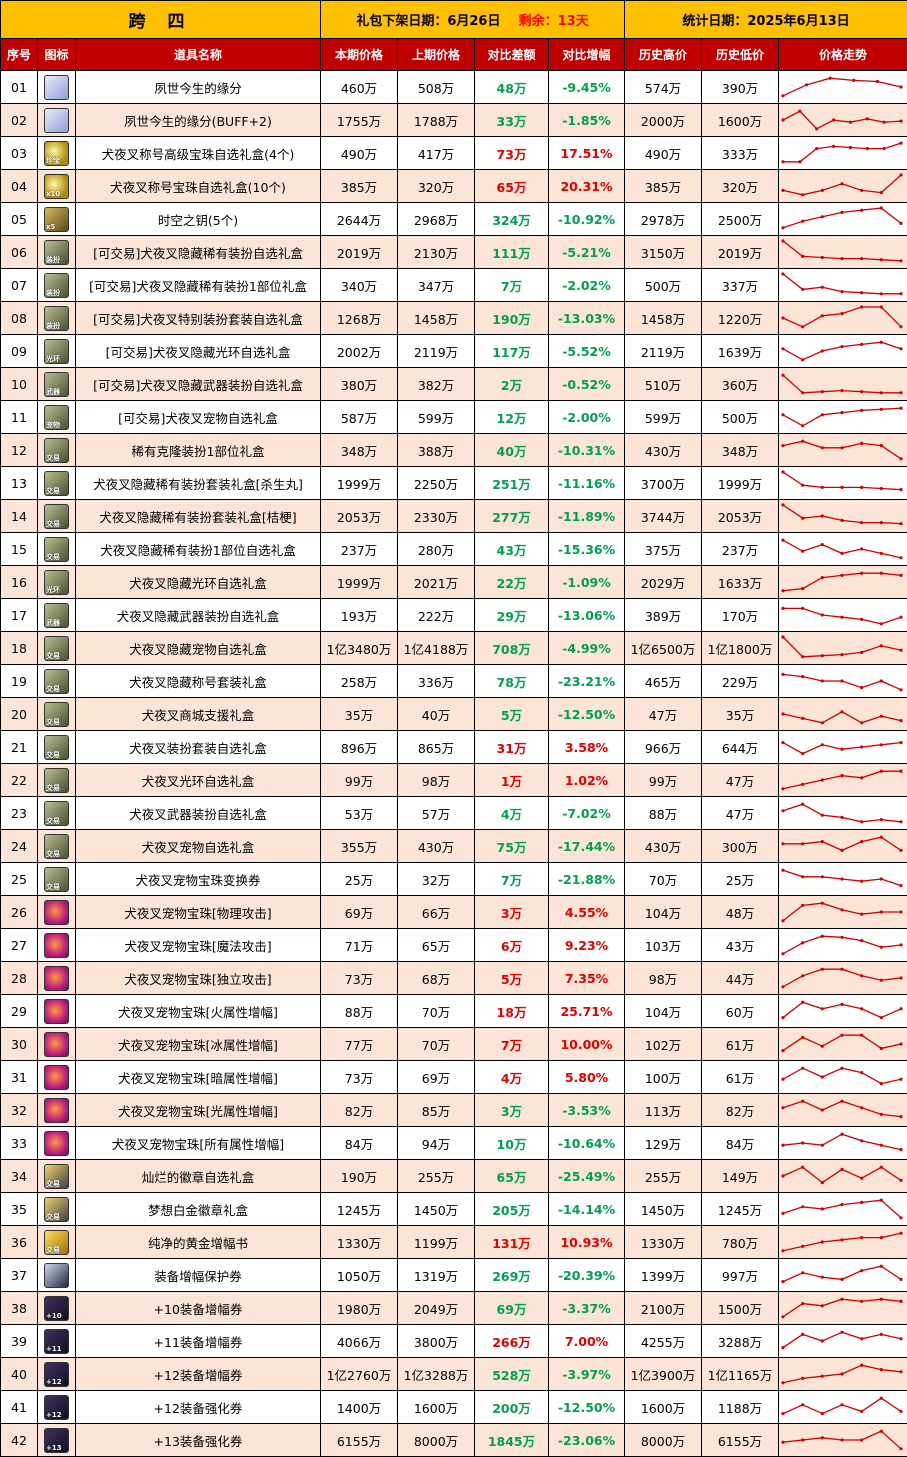 The height and width of the screenshot is (1457, 907). What do you see at coordinates (436, 813) in the screenshot?
I see `previous-price: 57万` at bounding box center [436, 813].